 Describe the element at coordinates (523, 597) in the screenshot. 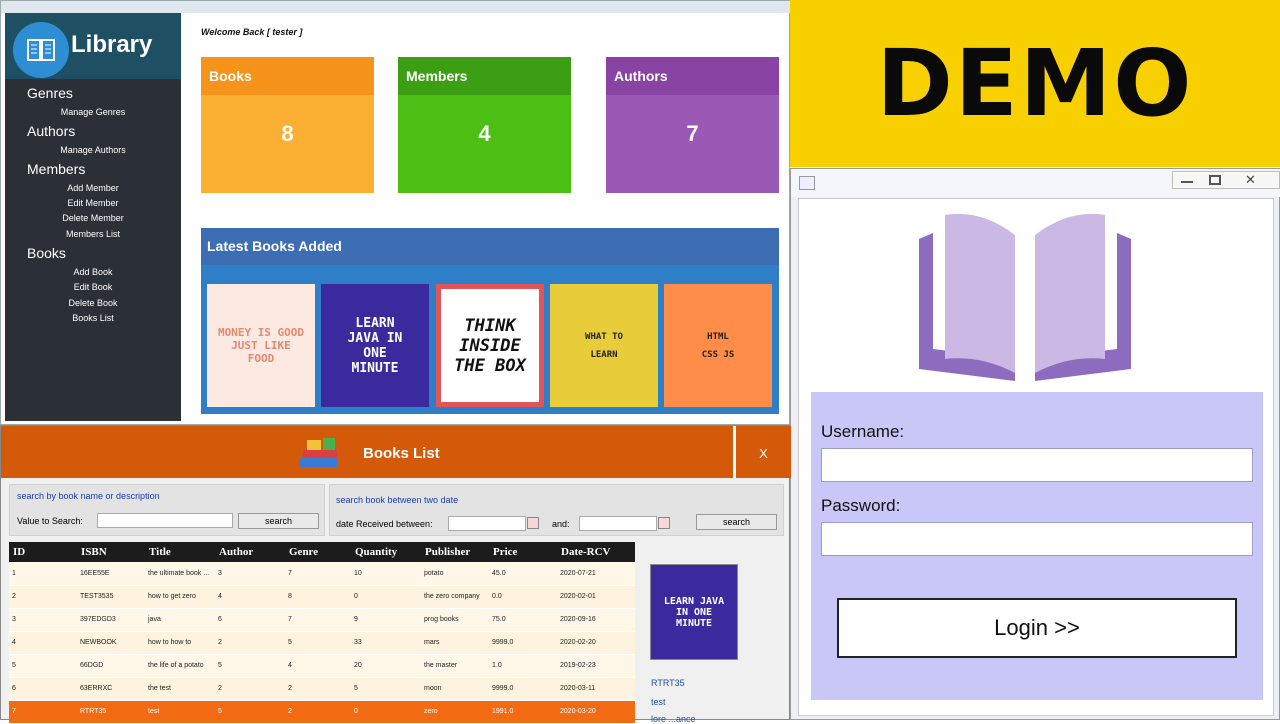

I see `table-cell: 0.0` at that location.